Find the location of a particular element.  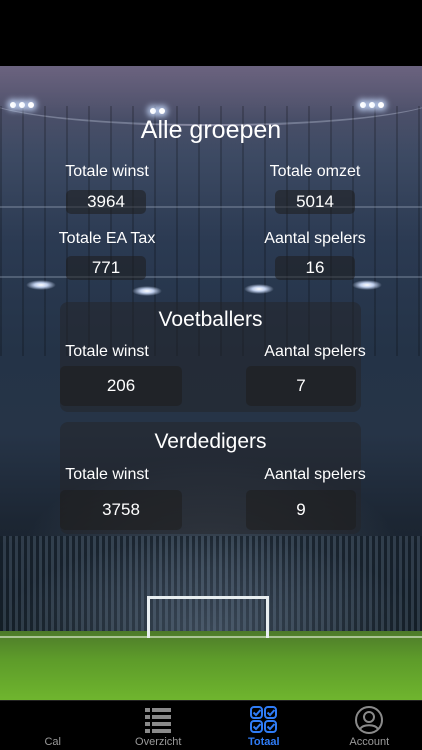

tab-totaal: Totaal is located at coordinates (264, 725).